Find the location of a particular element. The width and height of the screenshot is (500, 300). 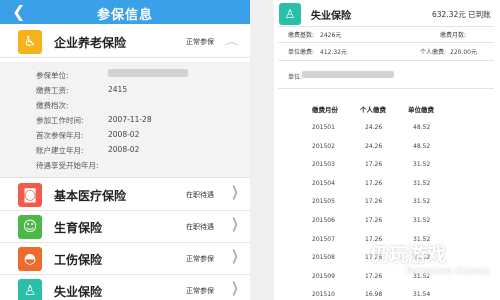

insurance-row-unemployment: ♙ 失业保险 正常参保 ❯ is located at coordinates (125, 287).